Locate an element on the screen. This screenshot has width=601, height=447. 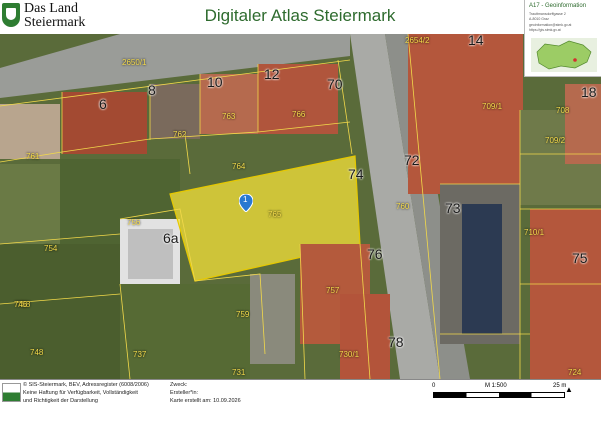
house-number: 6 is located at coordinates (103, 104).